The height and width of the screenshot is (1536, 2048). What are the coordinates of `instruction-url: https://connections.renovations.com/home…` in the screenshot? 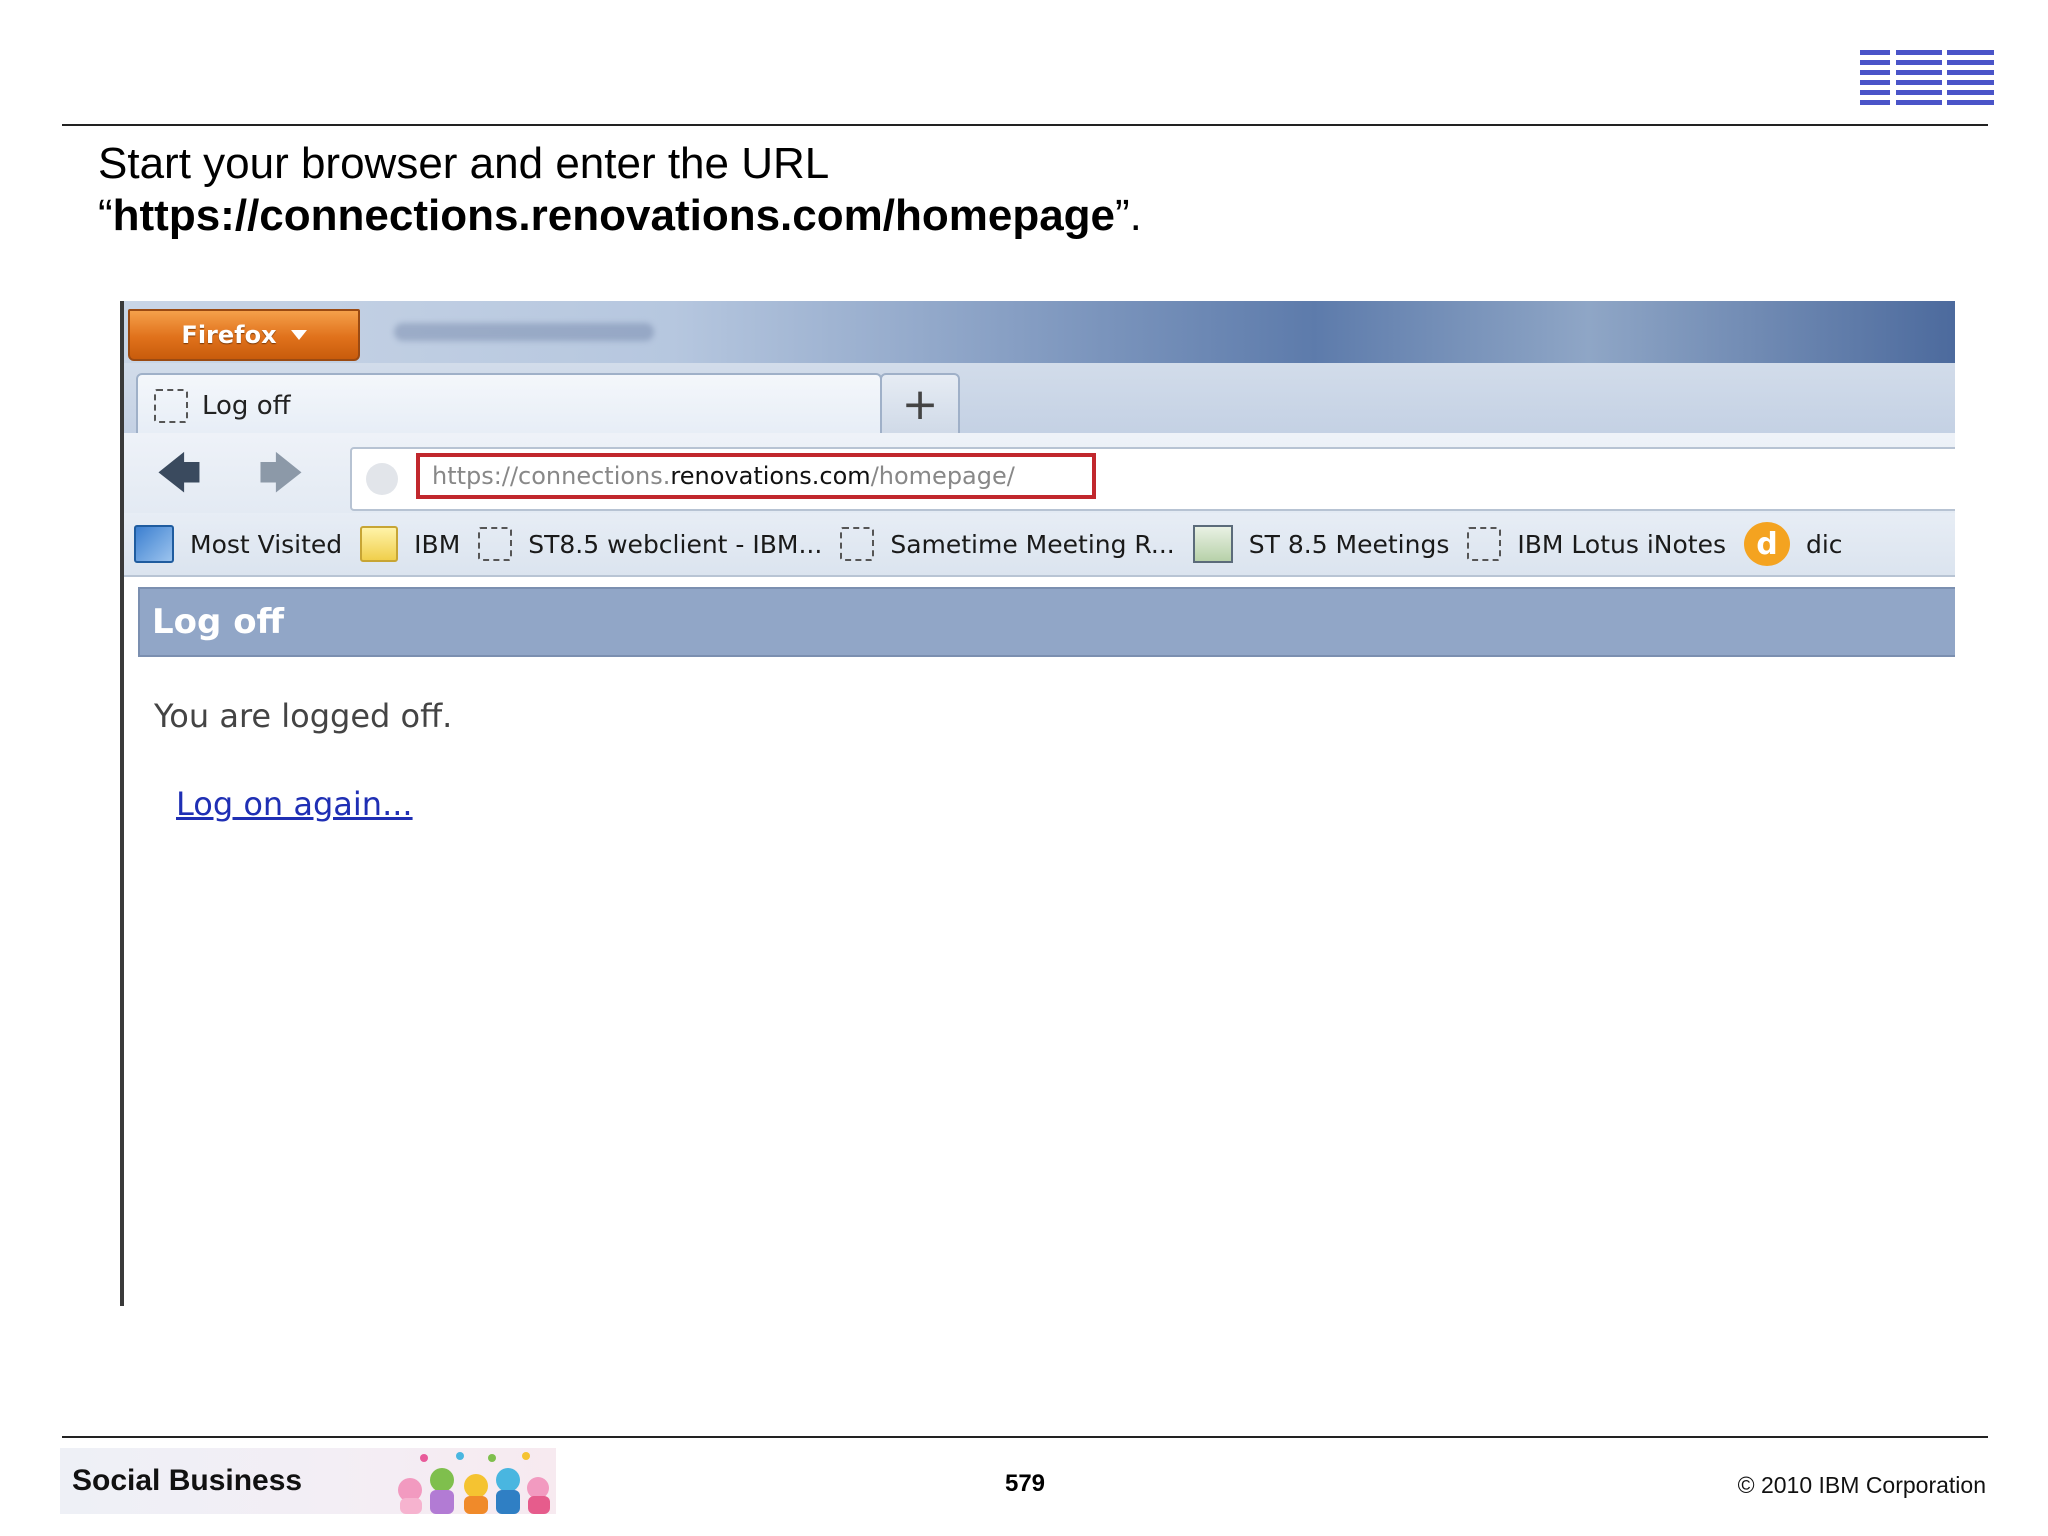 It's located at (614, 215).